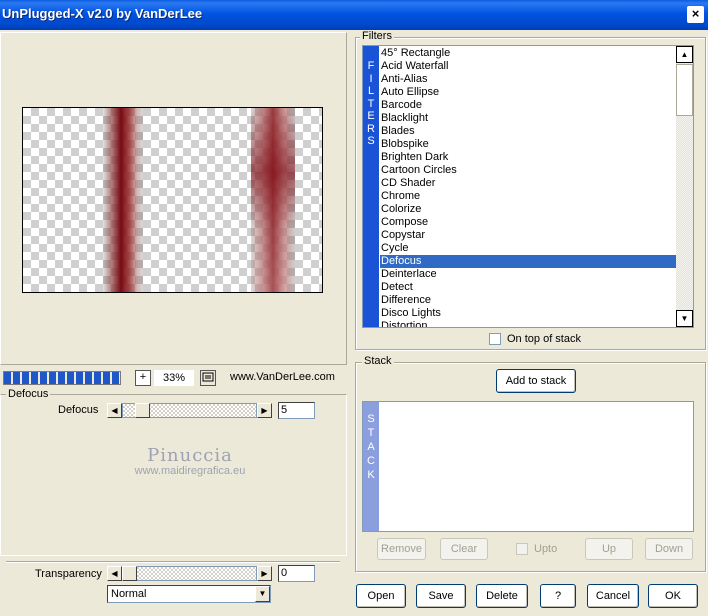 This screenshot has height=616, width=708. I want to click on open-button: Open, so click(381, 596).